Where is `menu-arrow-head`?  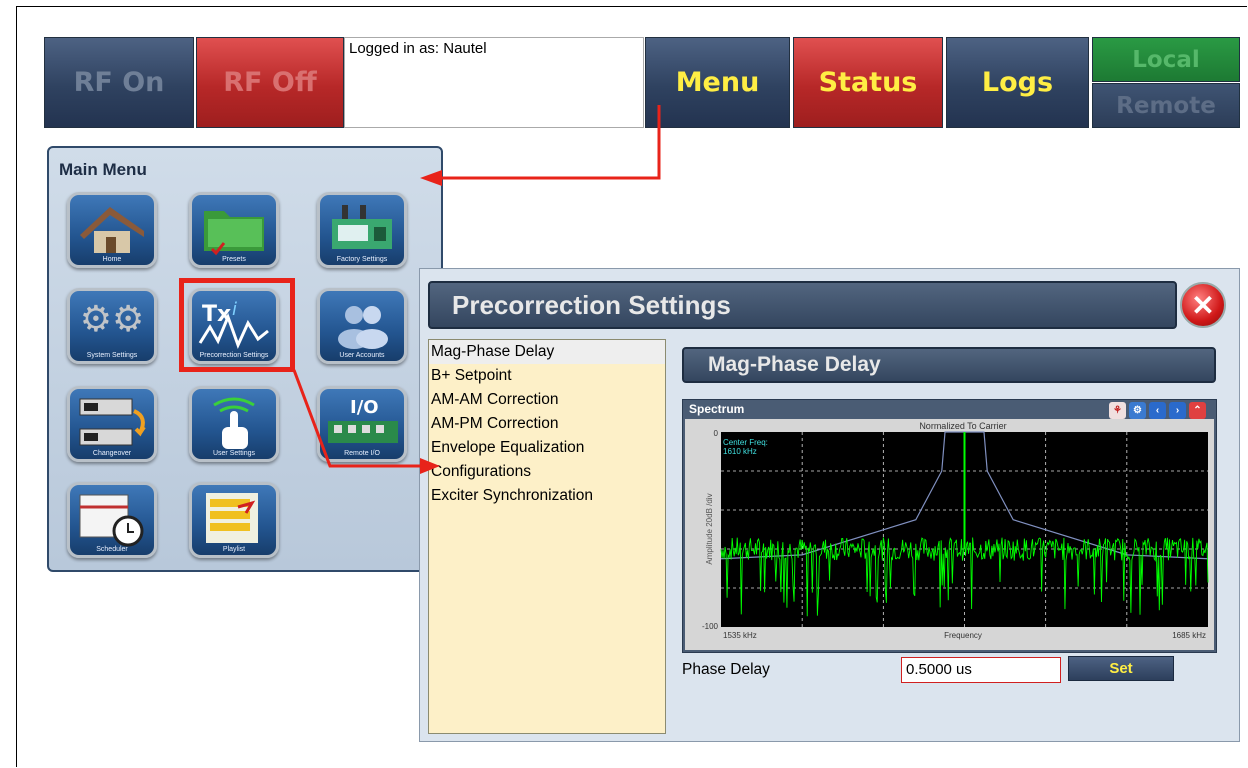 menu-arrow-head is located at coordinates (431, 178).